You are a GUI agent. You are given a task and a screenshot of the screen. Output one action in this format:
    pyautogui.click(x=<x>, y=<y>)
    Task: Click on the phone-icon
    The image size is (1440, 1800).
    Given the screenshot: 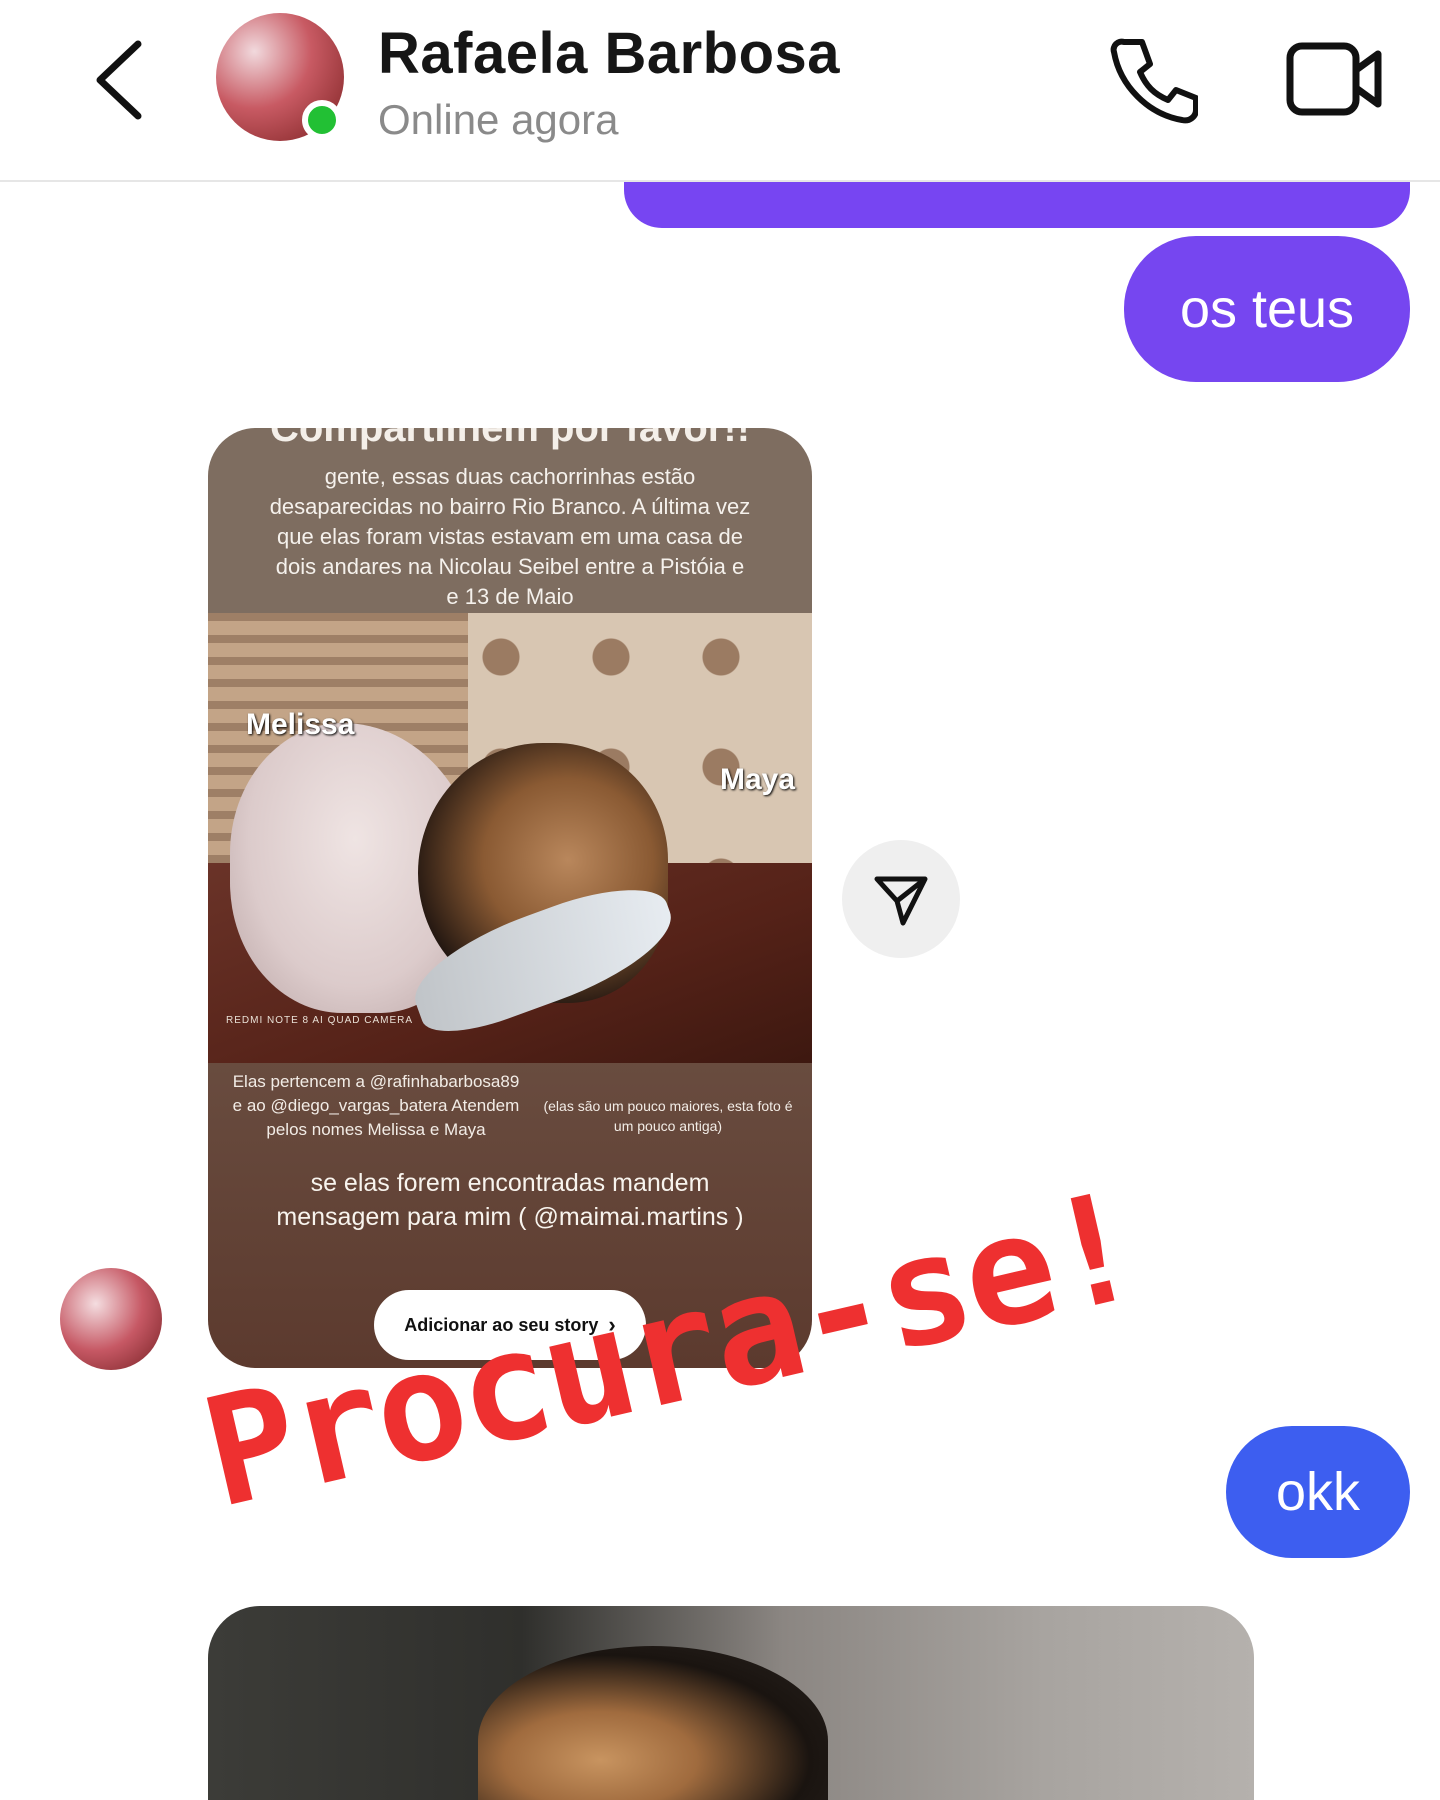 What is the action you would take?
    pyautogui.click(x=1154, y=81)
    